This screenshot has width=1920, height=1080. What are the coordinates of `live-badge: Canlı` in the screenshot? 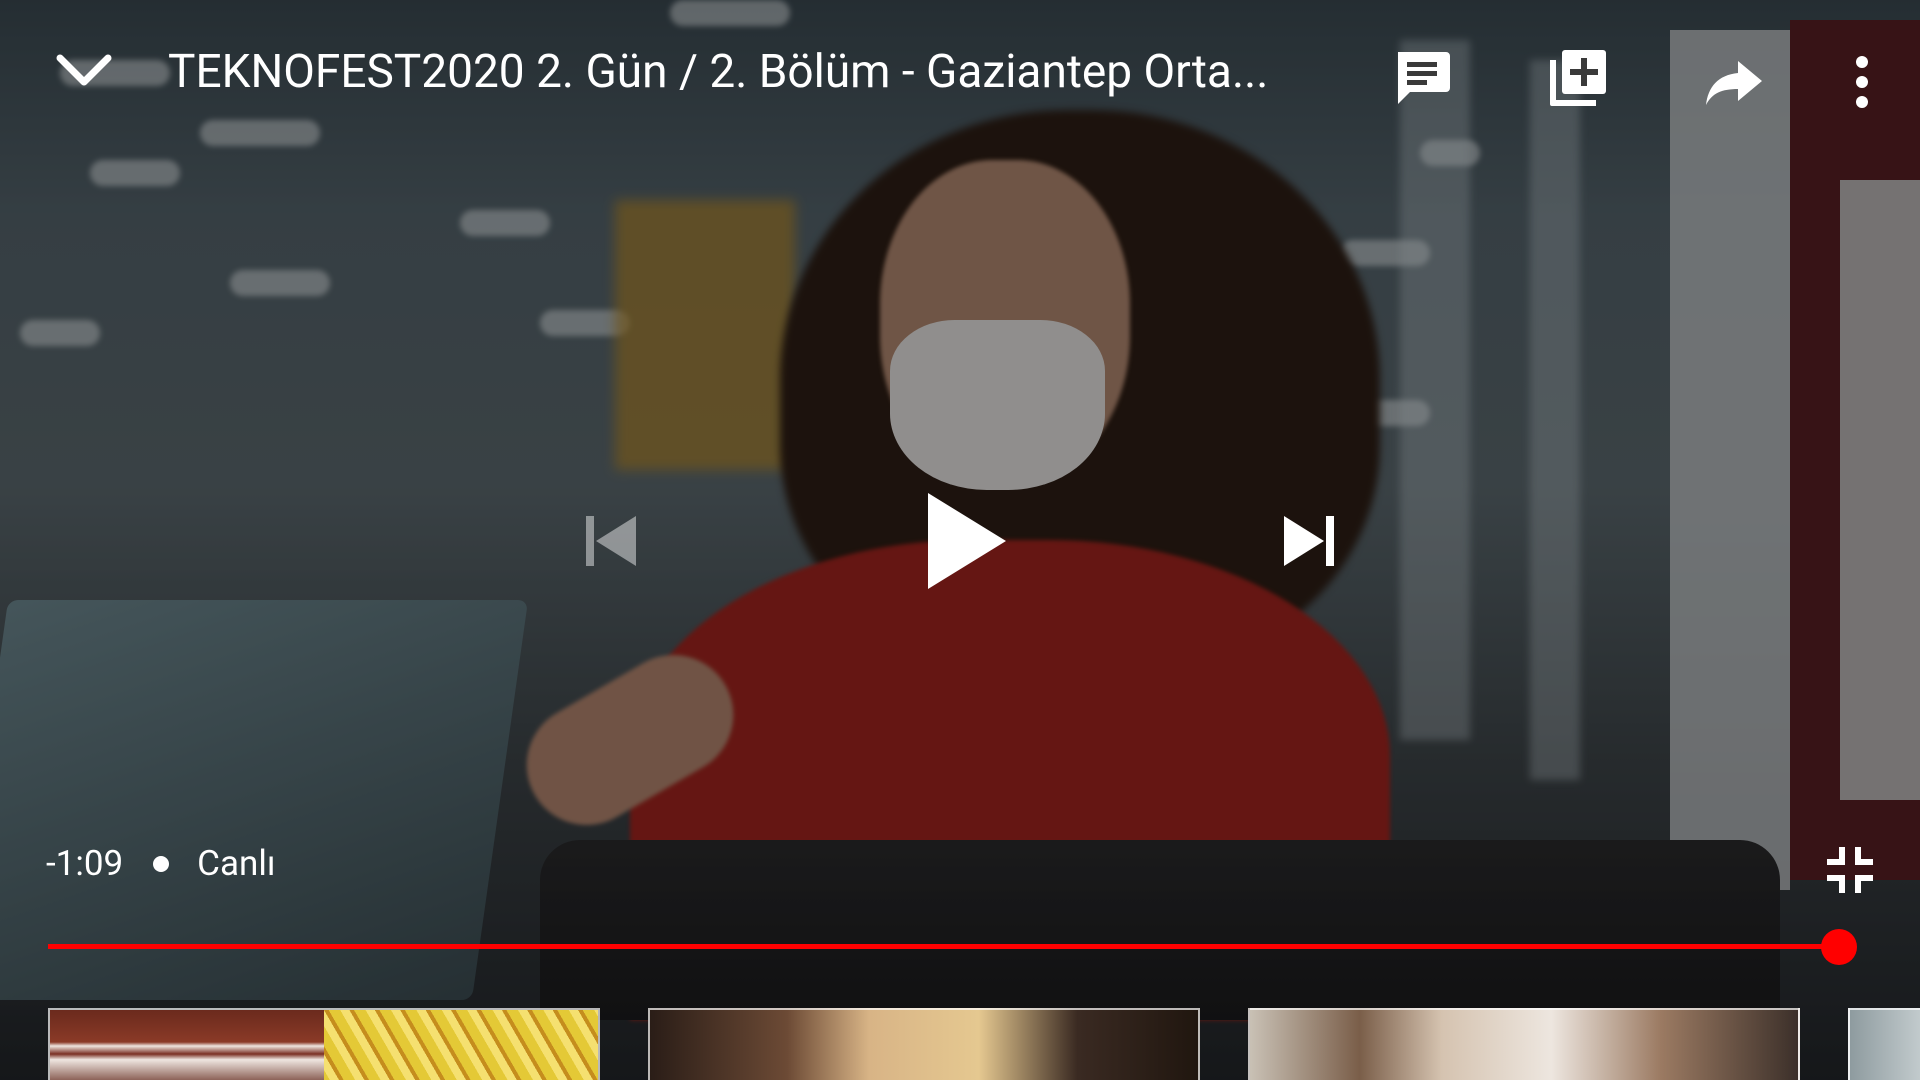 It's located at (236, 864).